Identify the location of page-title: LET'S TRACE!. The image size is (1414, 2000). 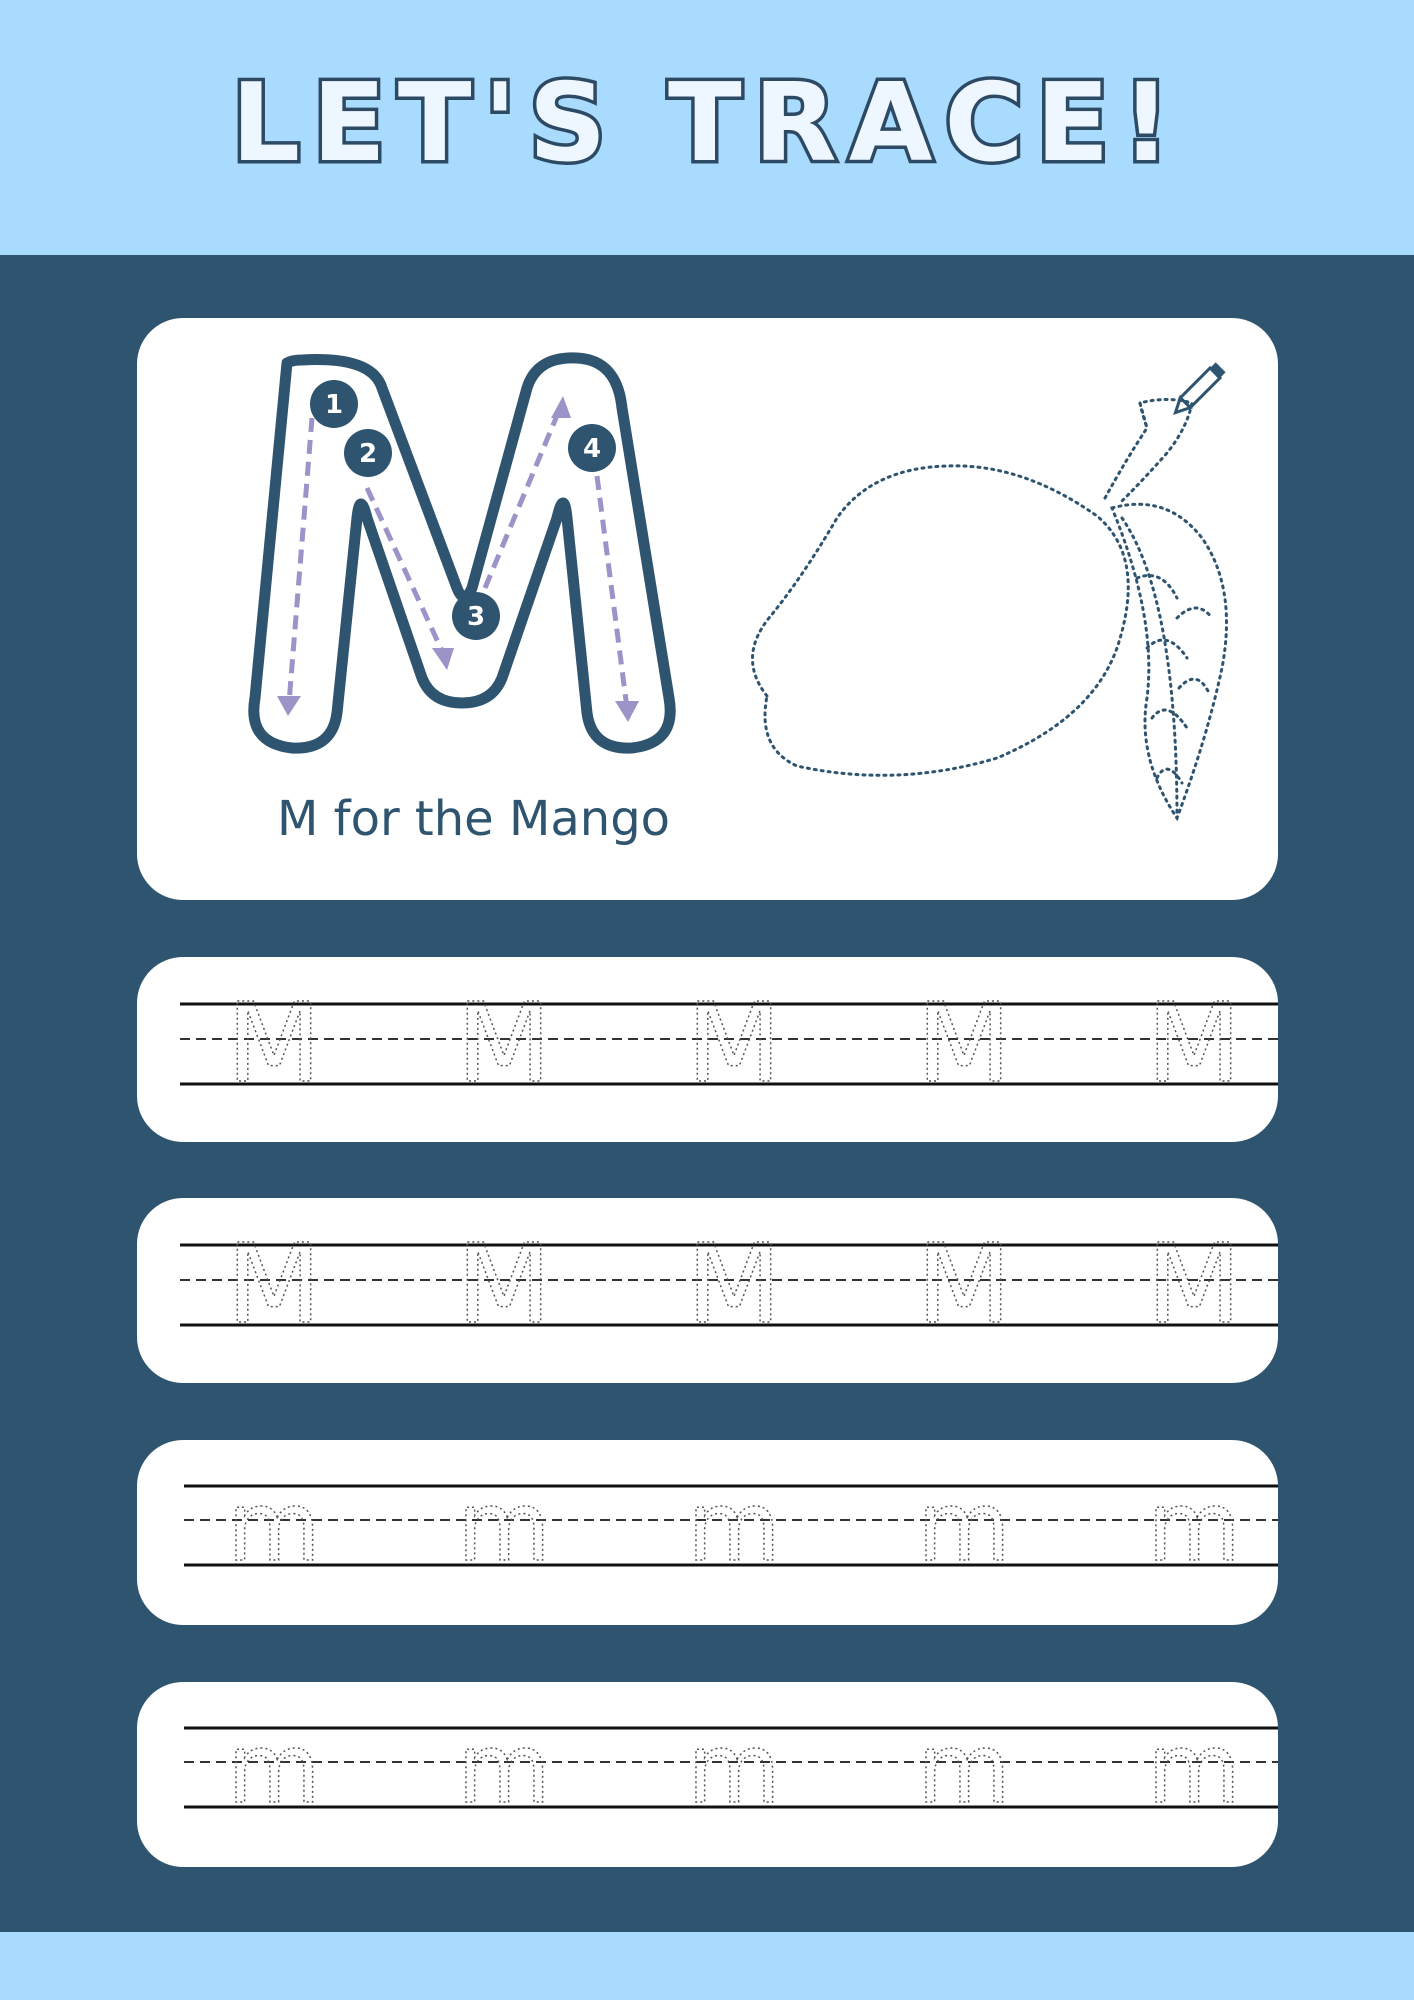
(705, 123).